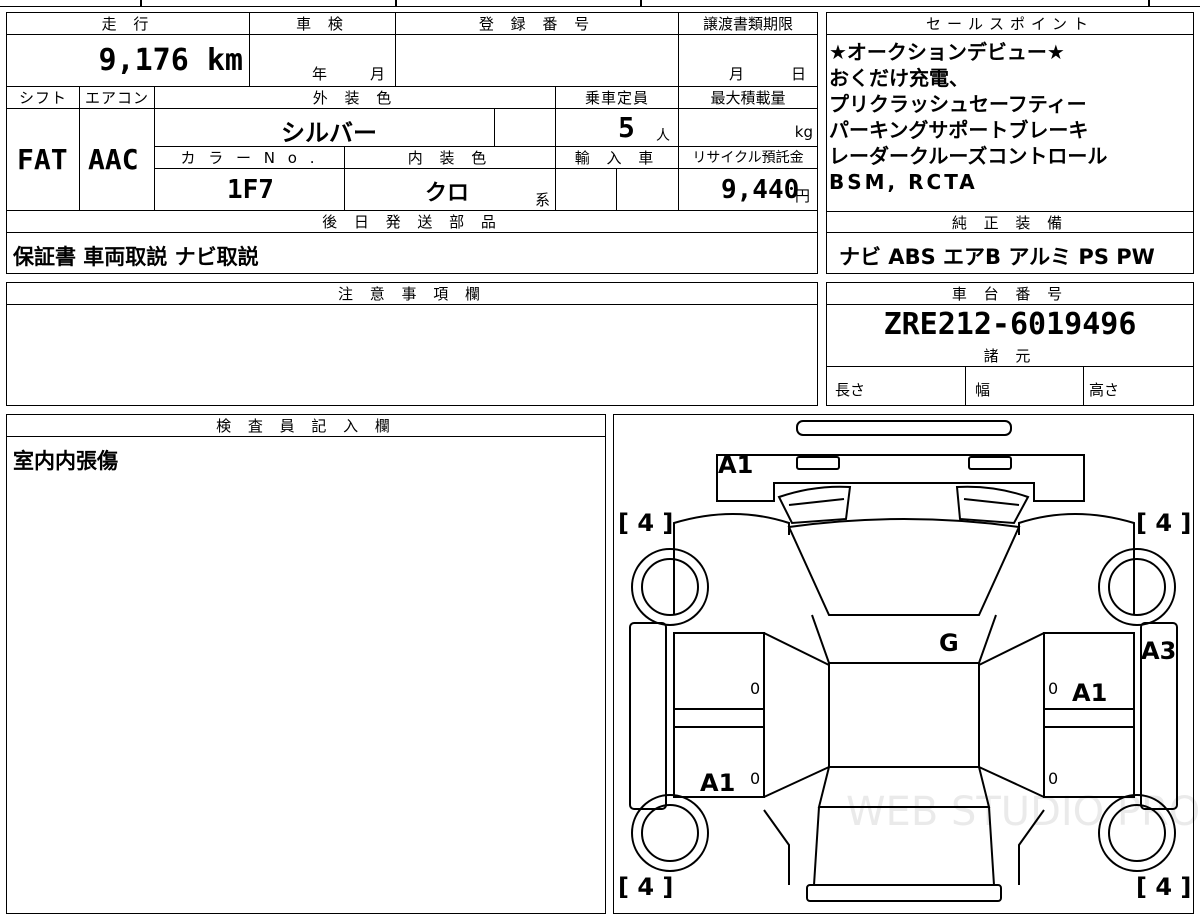  I want to click on shift-cell: FAT, so click(43, 160).